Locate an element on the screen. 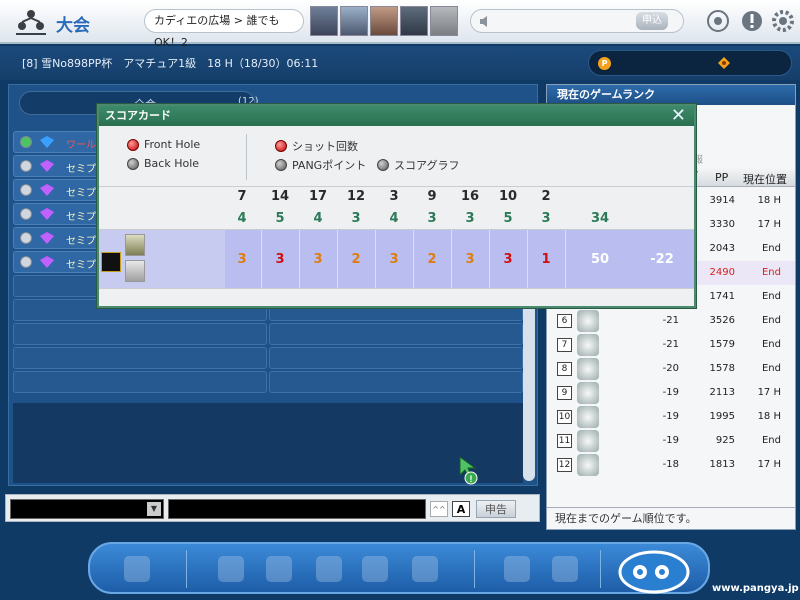 The image size is (800, 600). top-bar: 大会 カディエの広場 > 誰でもOK！2 申込 is located at coordinates (400, 24).